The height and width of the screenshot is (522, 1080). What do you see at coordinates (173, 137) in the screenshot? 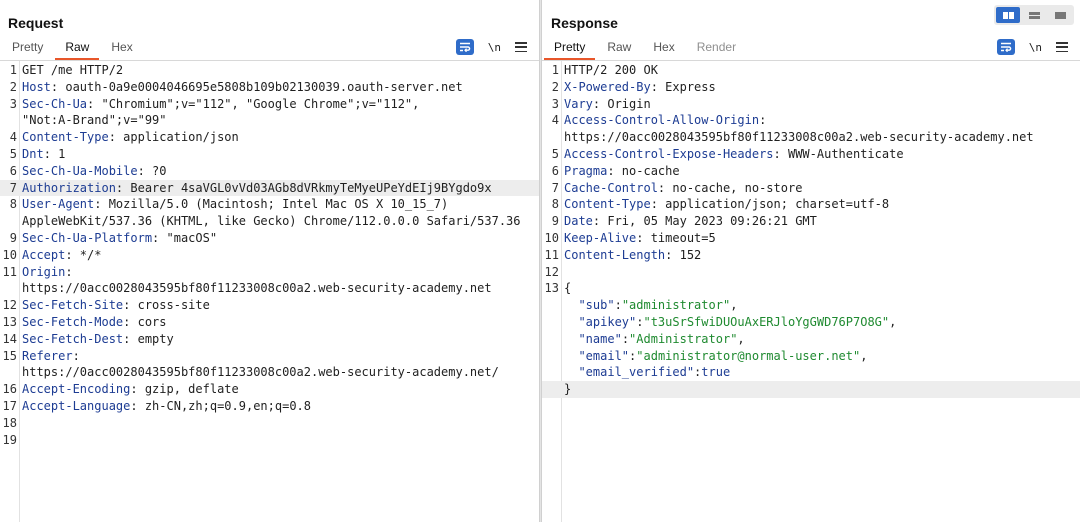
I see `code-text: : application/json` at bounding box center [173, 137].